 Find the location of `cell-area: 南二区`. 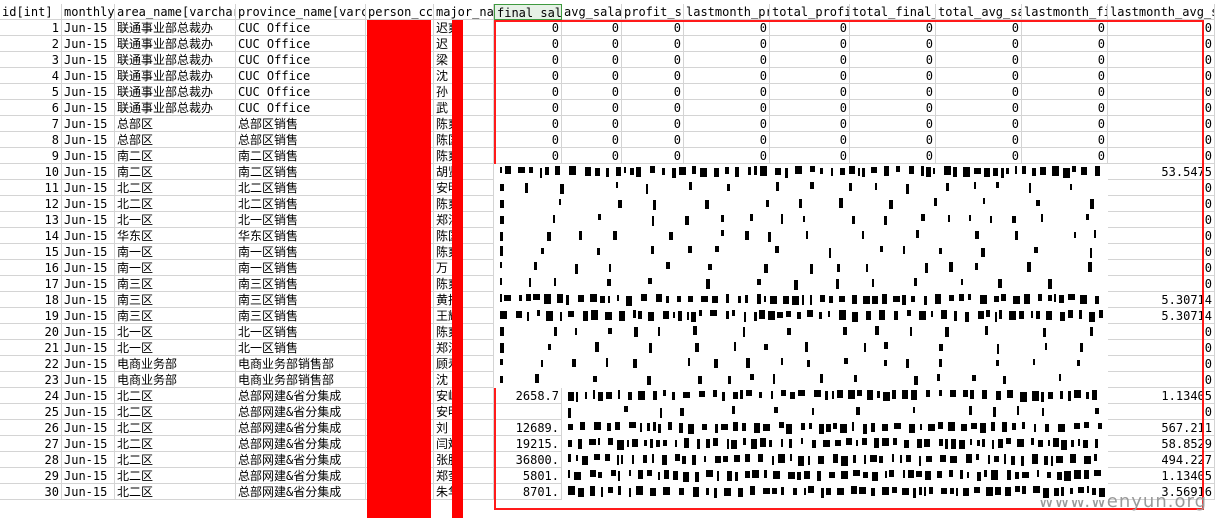

cell-area: 南二区 is located at coordinates (175, 172).